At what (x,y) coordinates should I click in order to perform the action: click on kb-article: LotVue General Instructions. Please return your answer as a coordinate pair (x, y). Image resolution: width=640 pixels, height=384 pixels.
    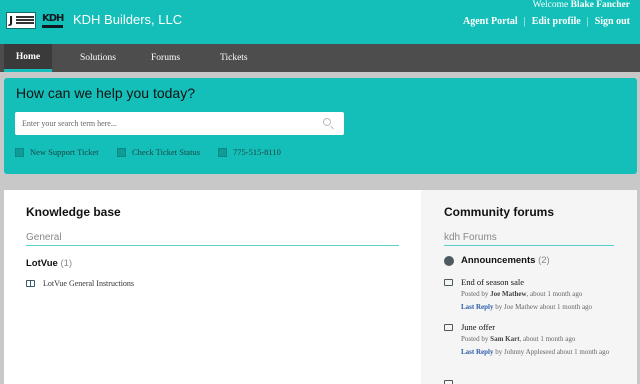
    Looking at the image, I should click on (80, 283).